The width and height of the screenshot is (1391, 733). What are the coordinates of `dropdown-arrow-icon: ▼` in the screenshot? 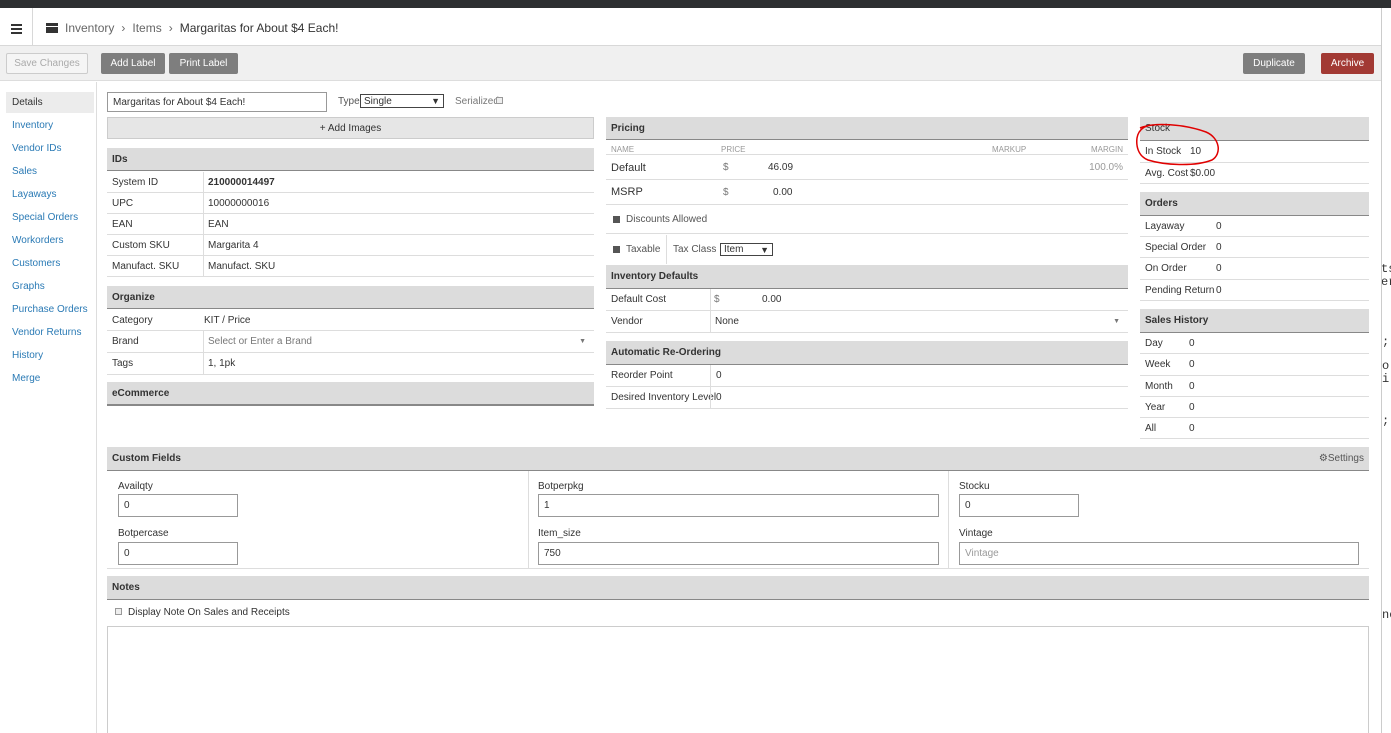 It's located at (435, 101).